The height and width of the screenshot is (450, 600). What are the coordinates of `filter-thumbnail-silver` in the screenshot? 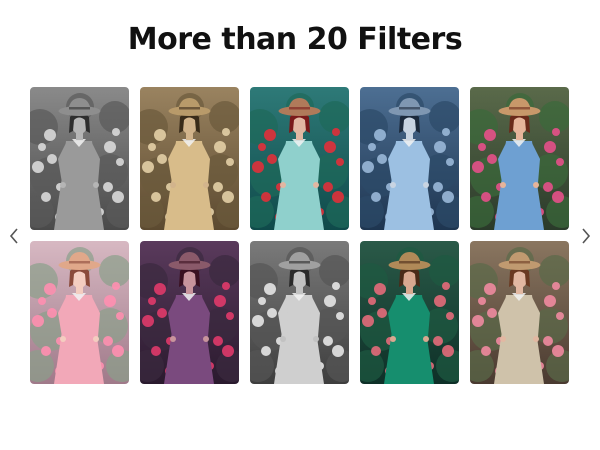 It's located at (299, 312).